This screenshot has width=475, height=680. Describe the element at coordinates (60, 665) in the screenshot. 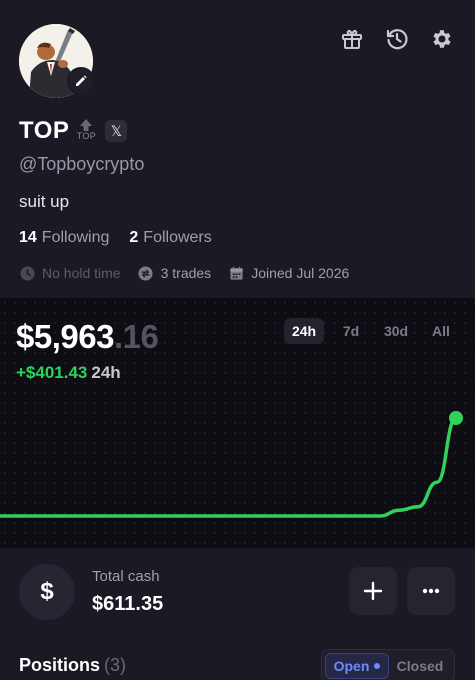

I see `positions-title: Positions` at that location.